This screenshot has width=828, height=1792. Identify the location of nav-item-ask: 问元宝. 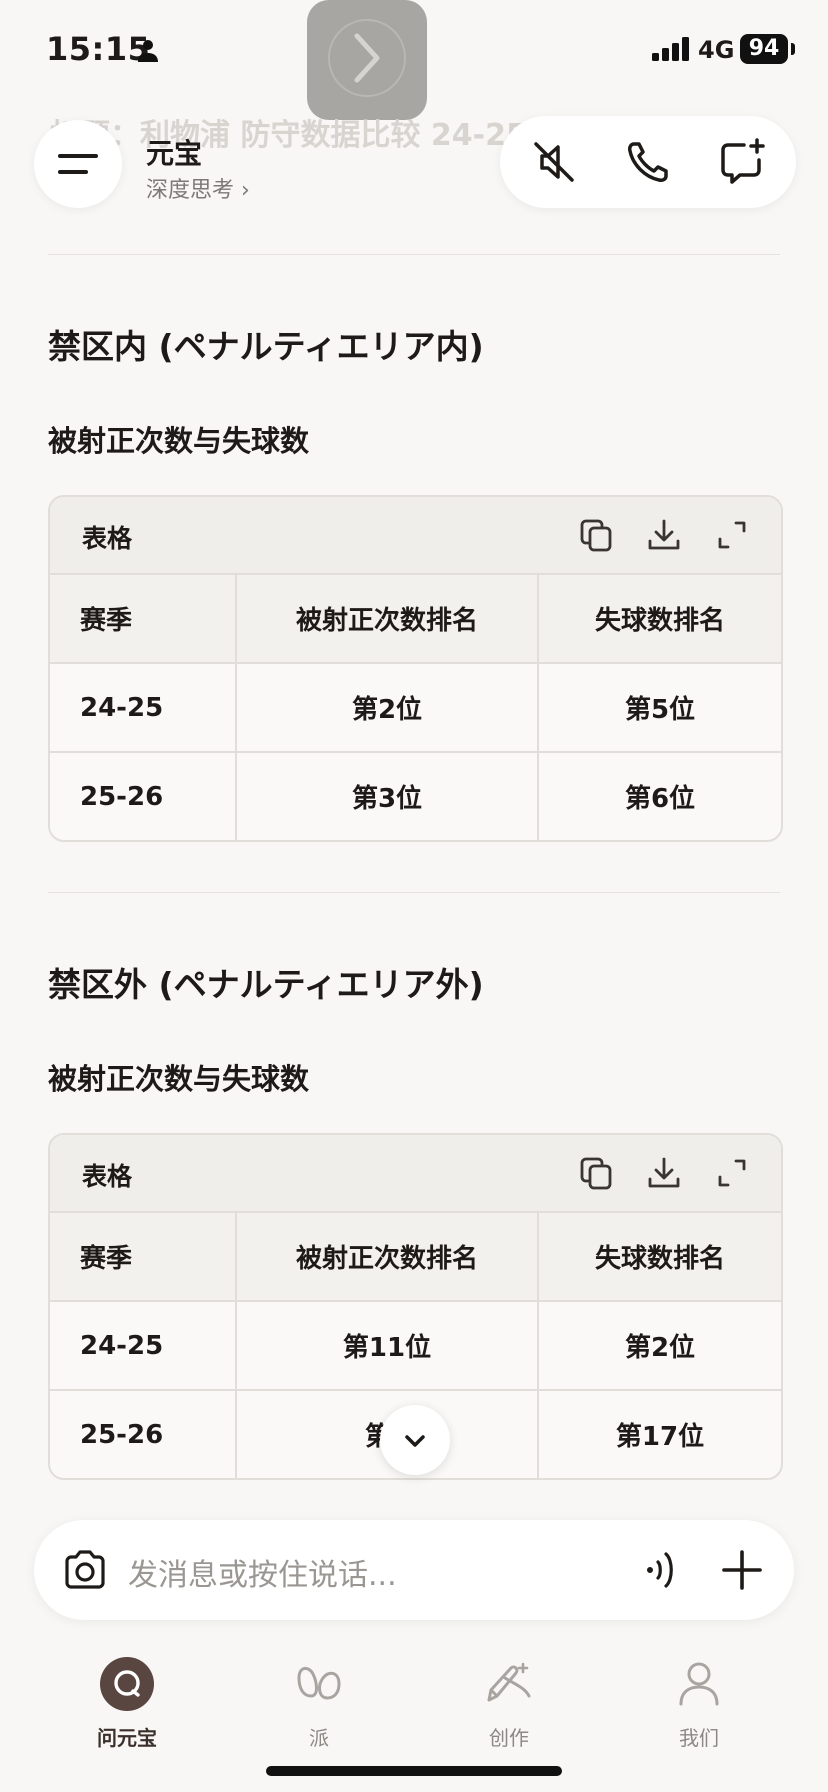
(127, 1695).